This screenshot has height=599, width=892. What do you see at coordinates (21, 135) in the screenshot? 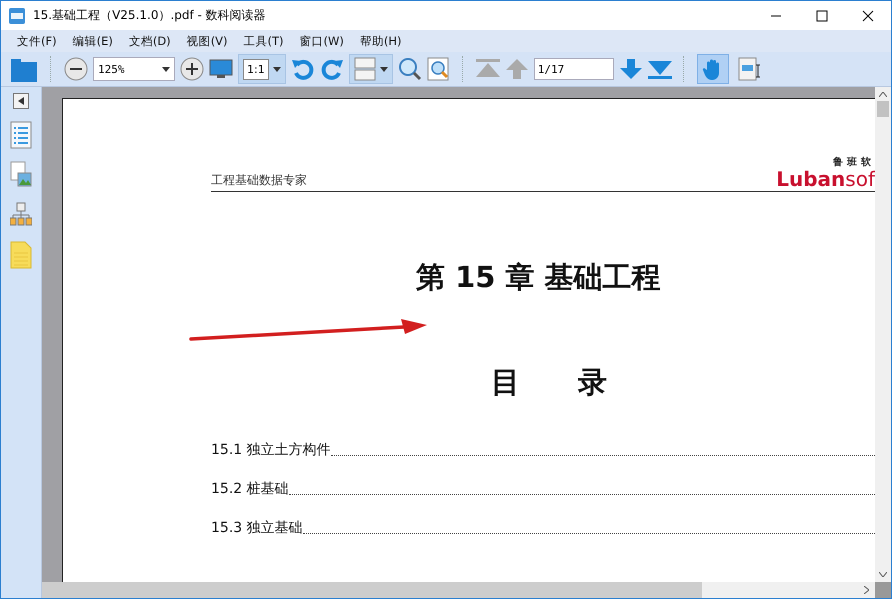
I see `outline-list-icon` at bounding box center [21, 135].